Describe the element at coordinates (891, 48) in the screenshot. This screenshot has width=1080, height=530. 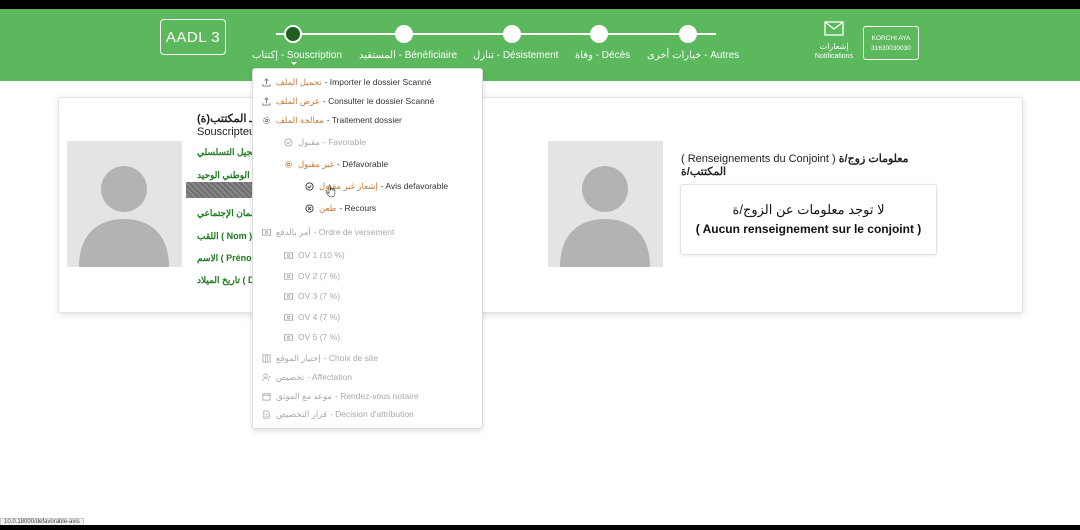
I see `user-id: 31630030030` at that location.